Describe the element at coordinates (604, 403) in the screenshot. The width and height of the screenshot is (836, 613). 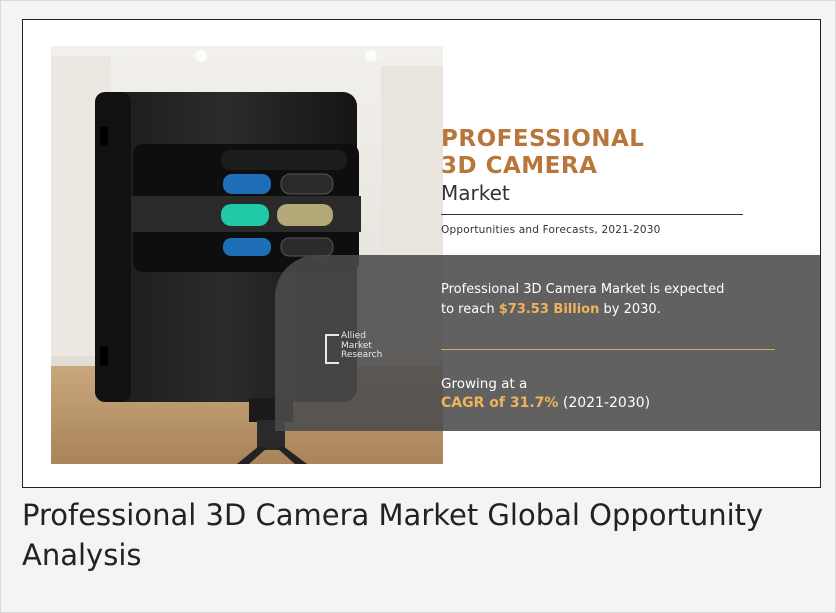
I see `cagr-period: (2021-2030)` at that location.